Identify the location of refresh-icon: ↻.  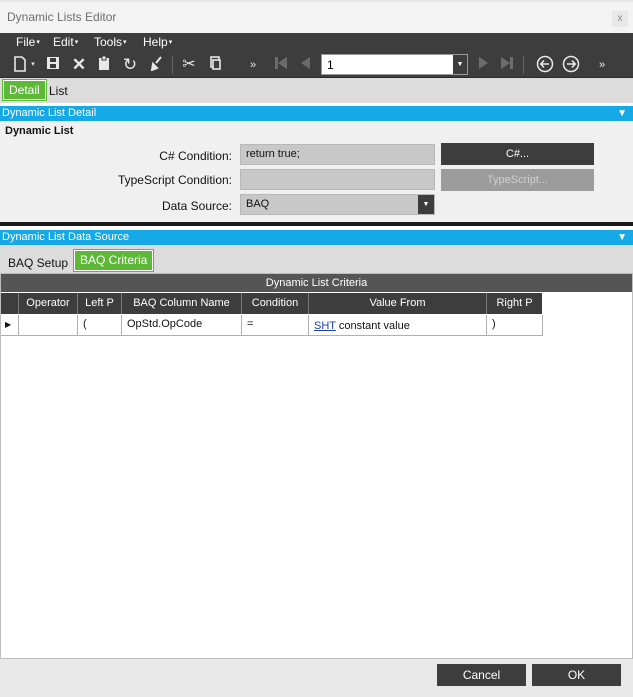
(130, 65).